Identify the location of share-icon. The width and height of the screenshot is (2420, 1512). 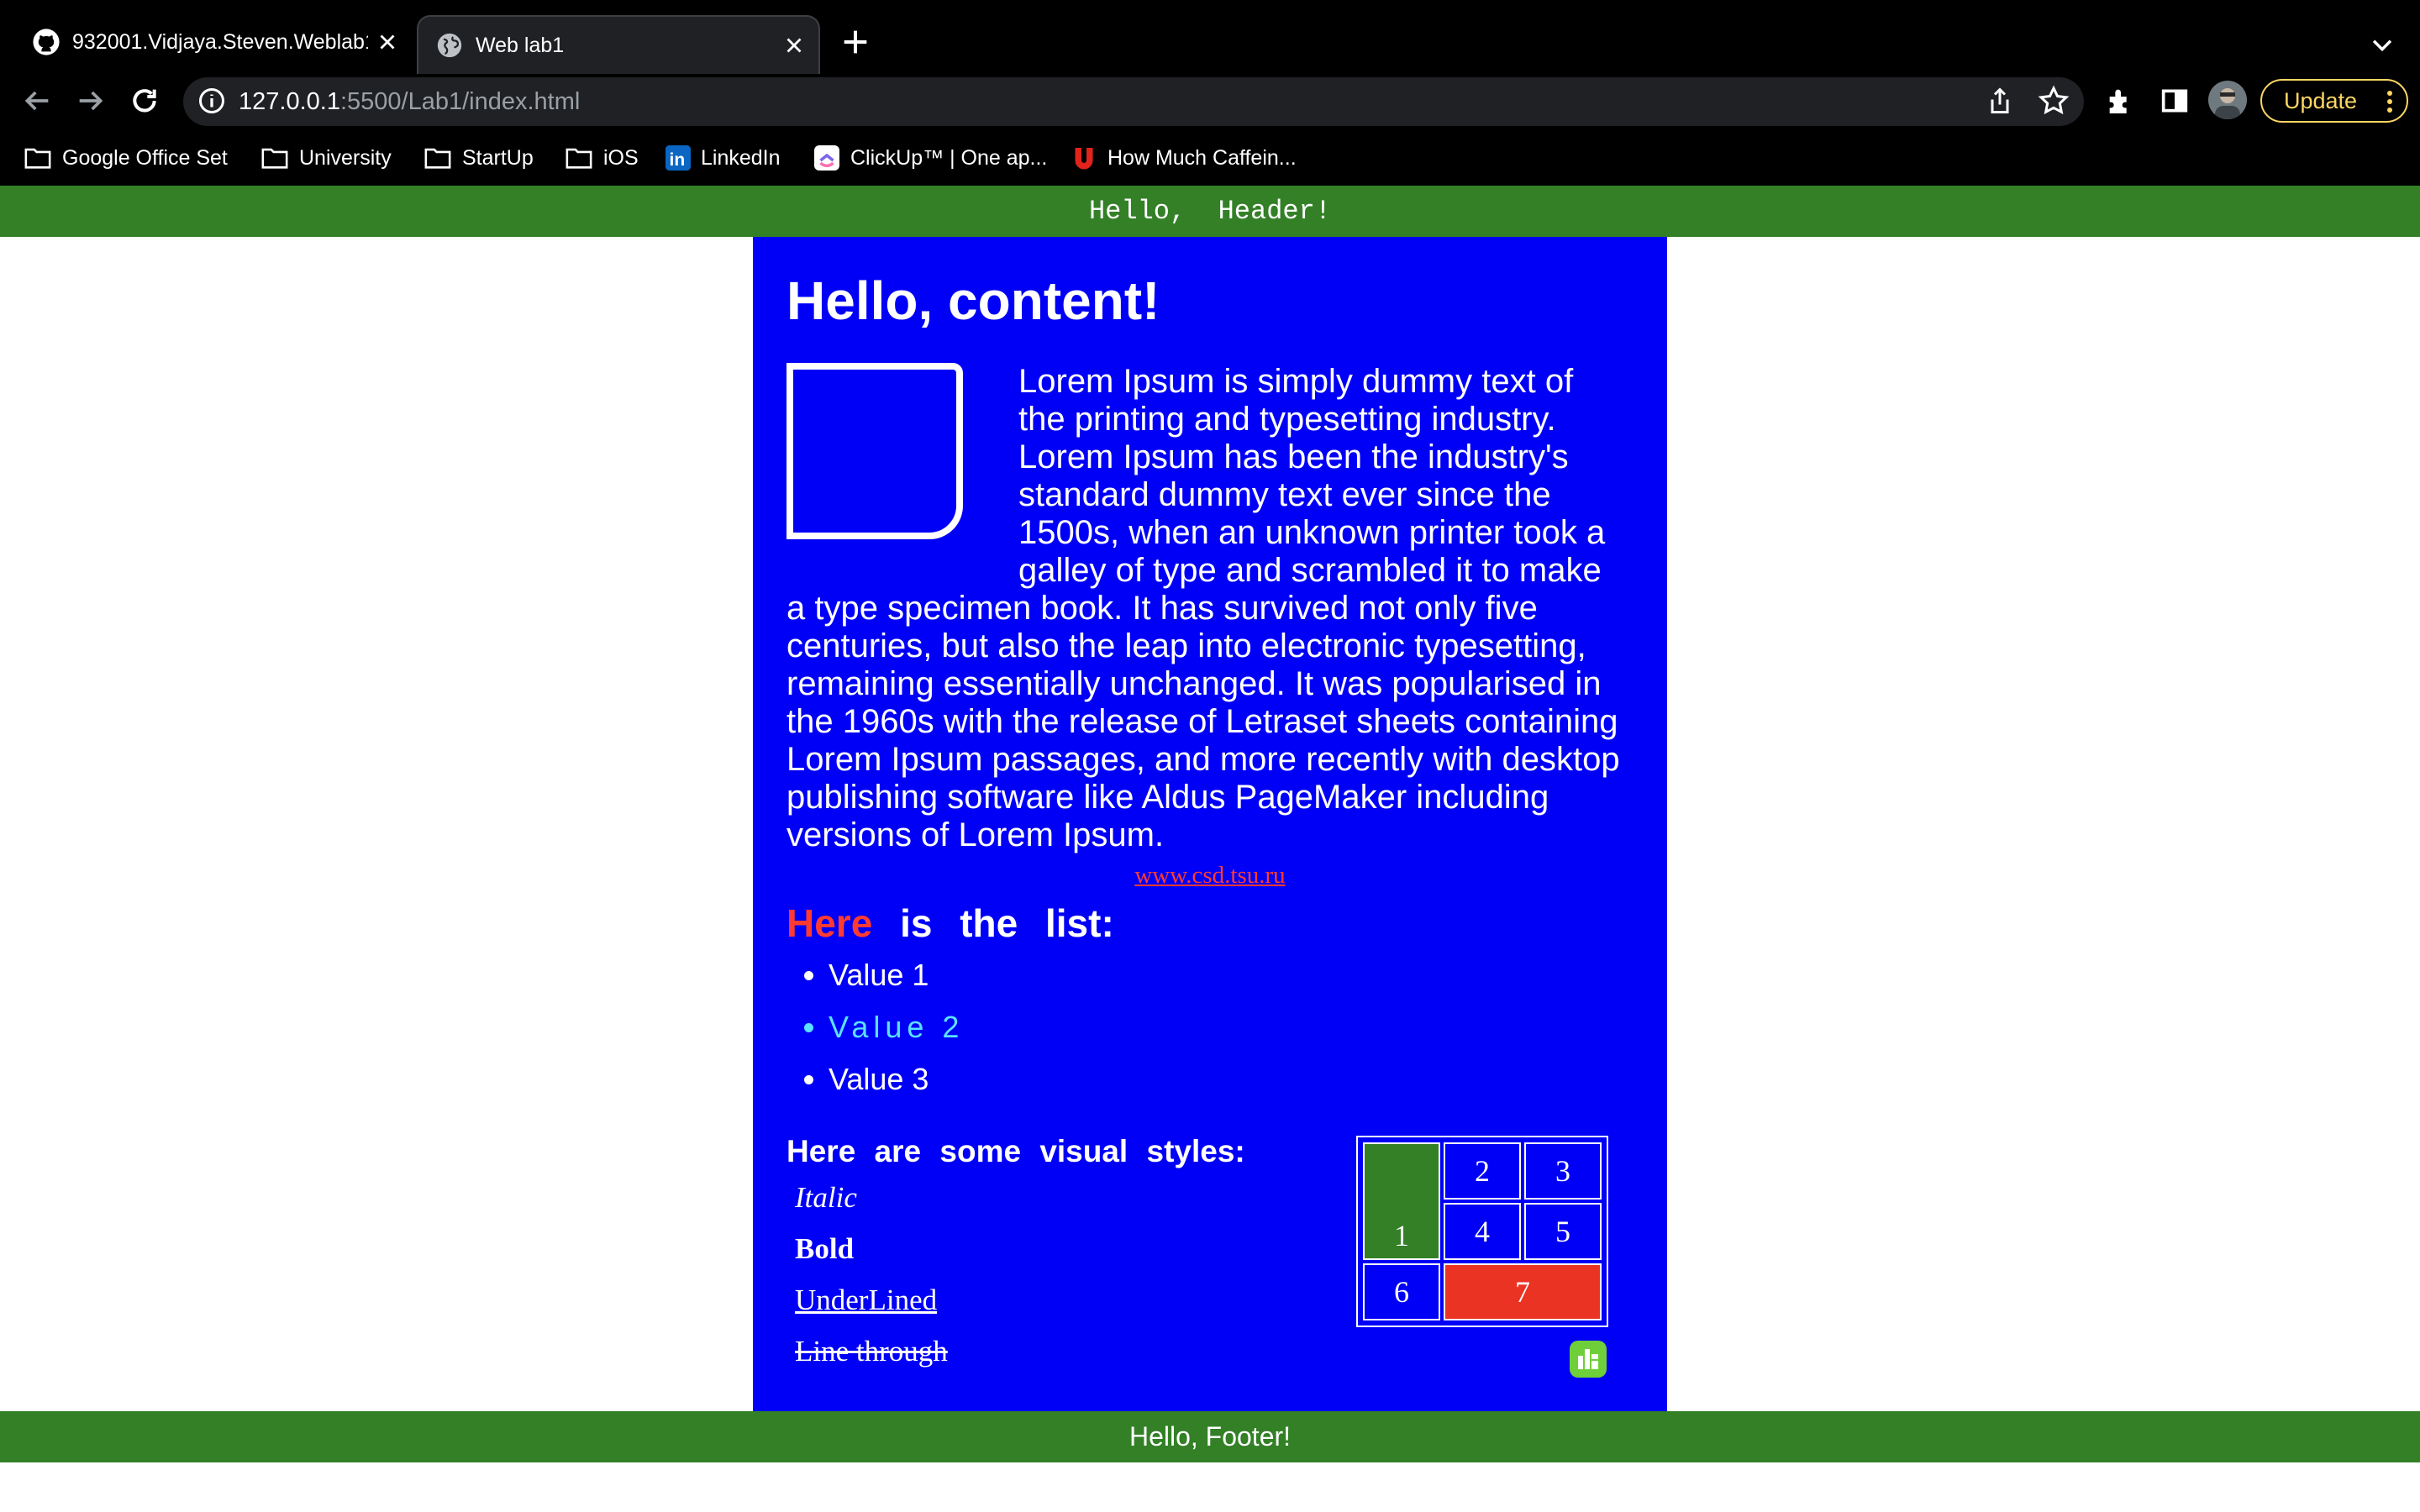
(2000, 101).